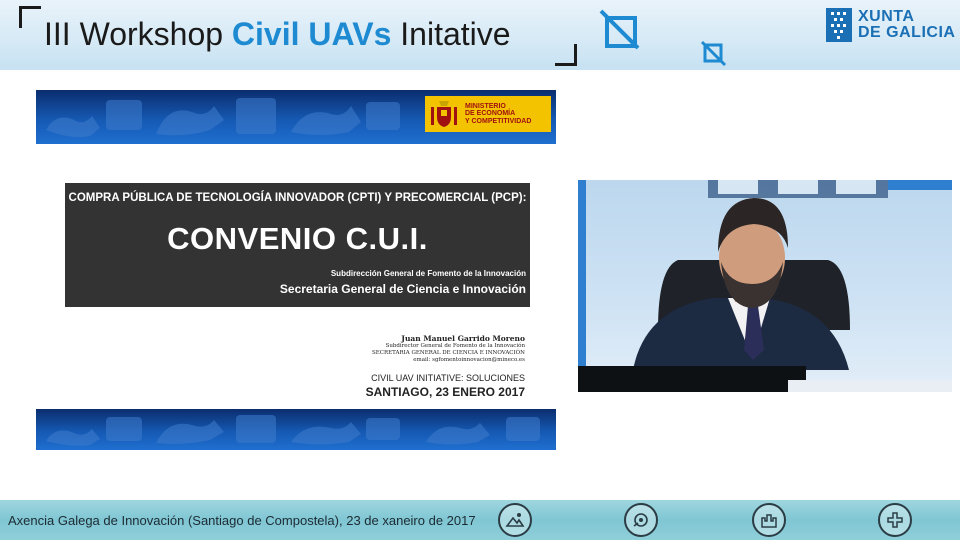  Describe the element at coordinates (498, 121) in the screenshot. I see `ministry-line-3: Y COMPETITIVIDAD` at that location.